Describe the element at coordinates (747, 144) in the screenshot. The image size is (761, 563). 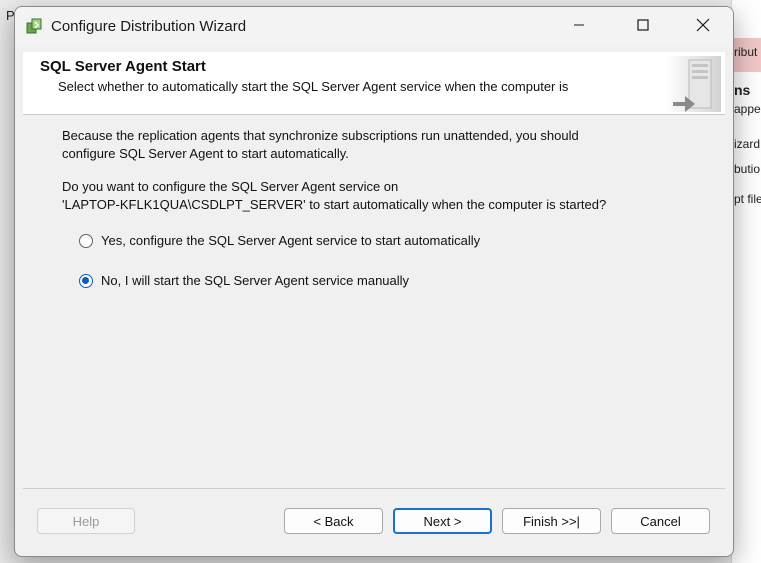
I see `background-text: izard:` at that location.